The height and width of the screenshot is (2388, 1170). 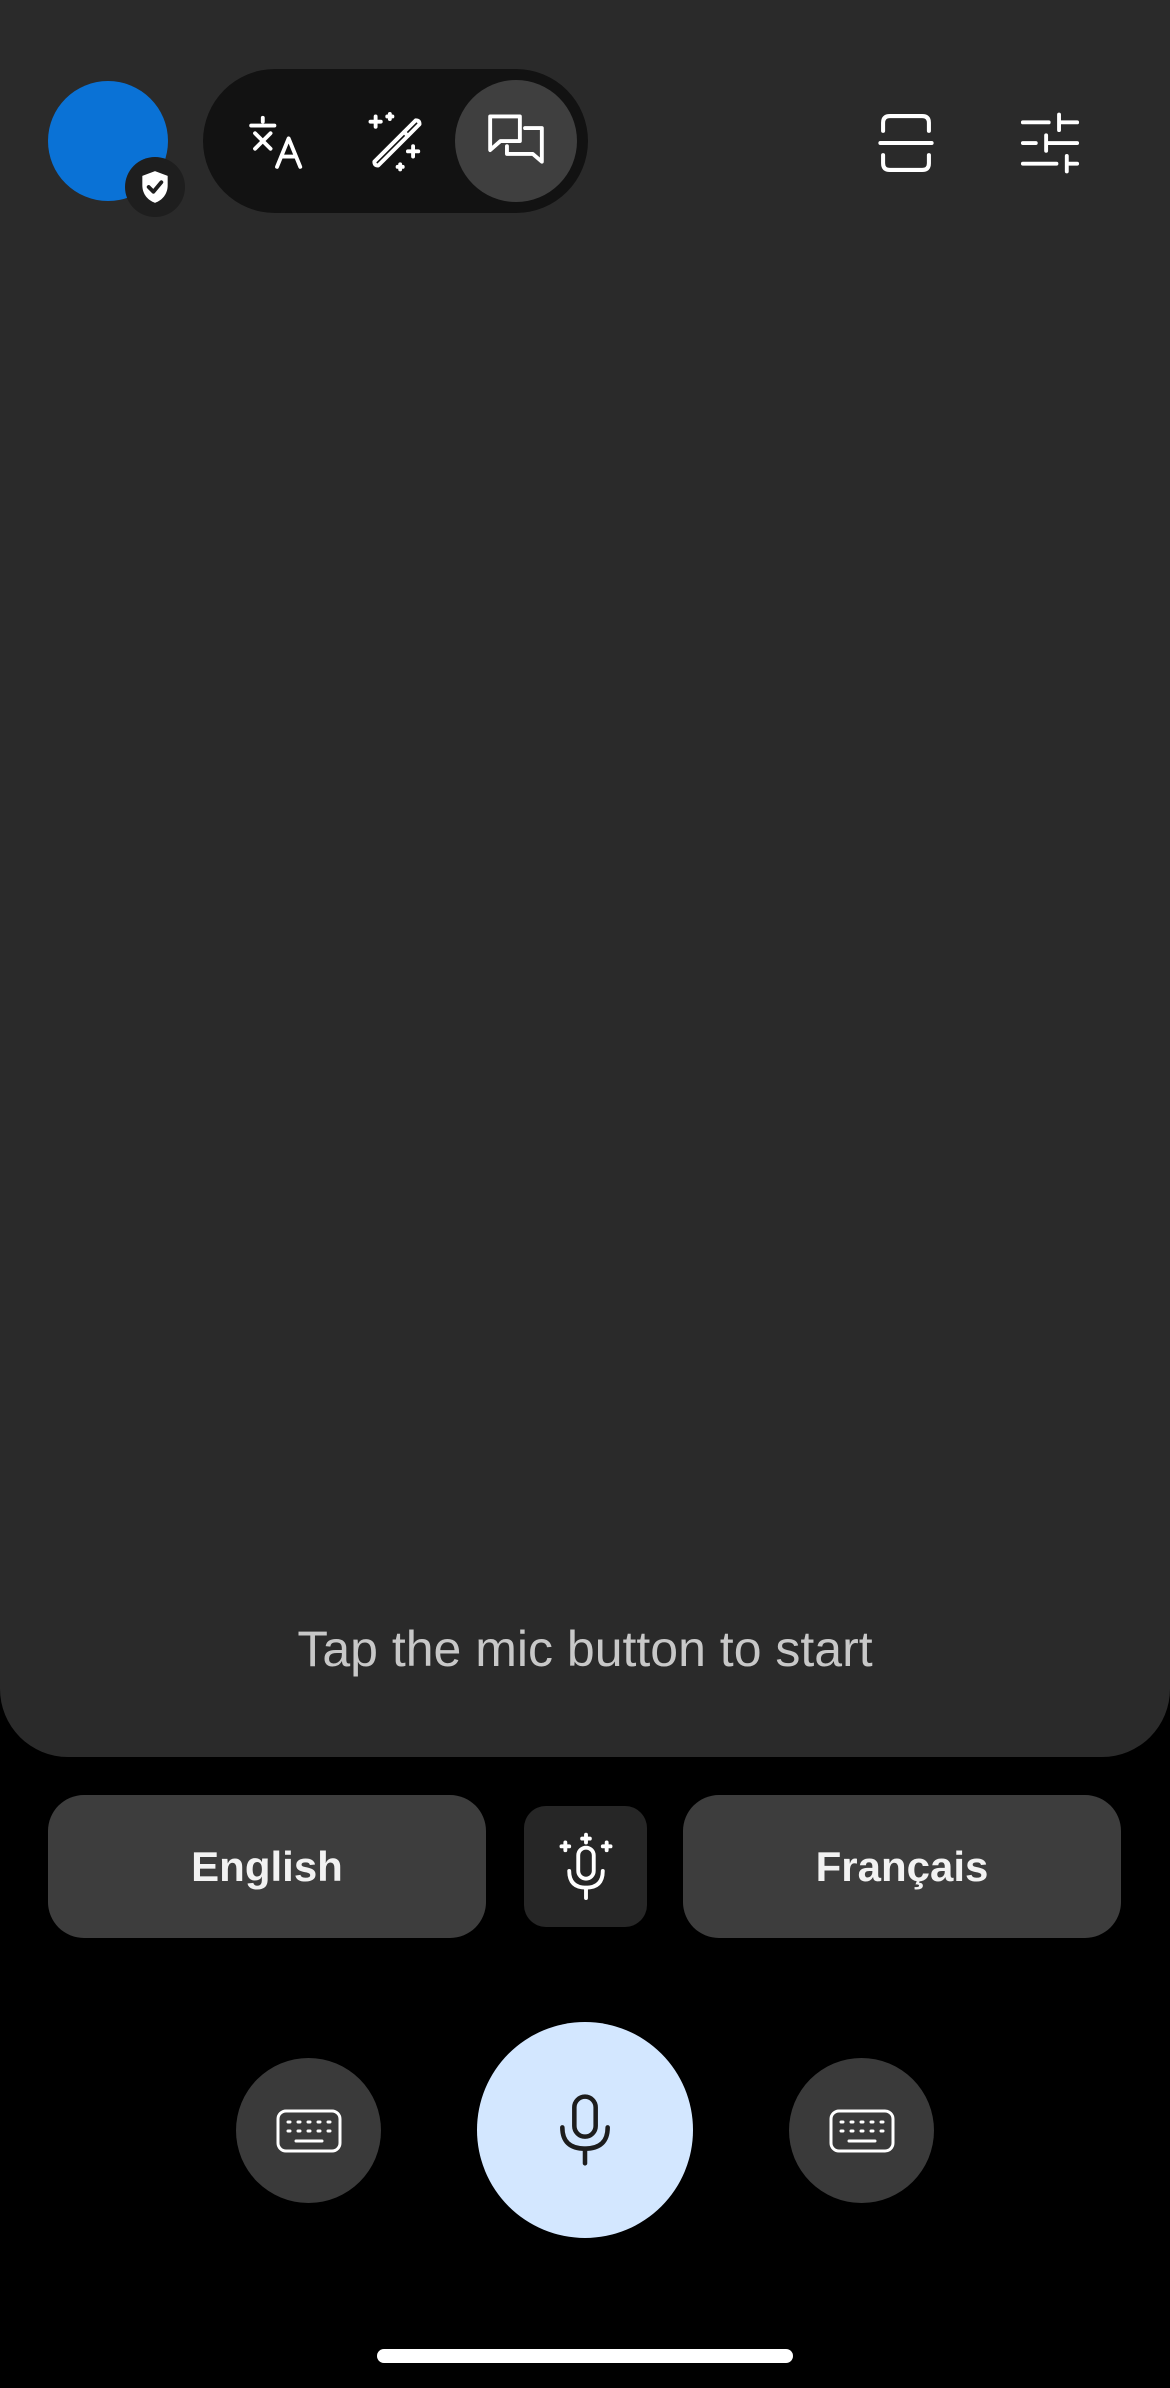 I want to click on scan-icon, so click(x=906, y=143).